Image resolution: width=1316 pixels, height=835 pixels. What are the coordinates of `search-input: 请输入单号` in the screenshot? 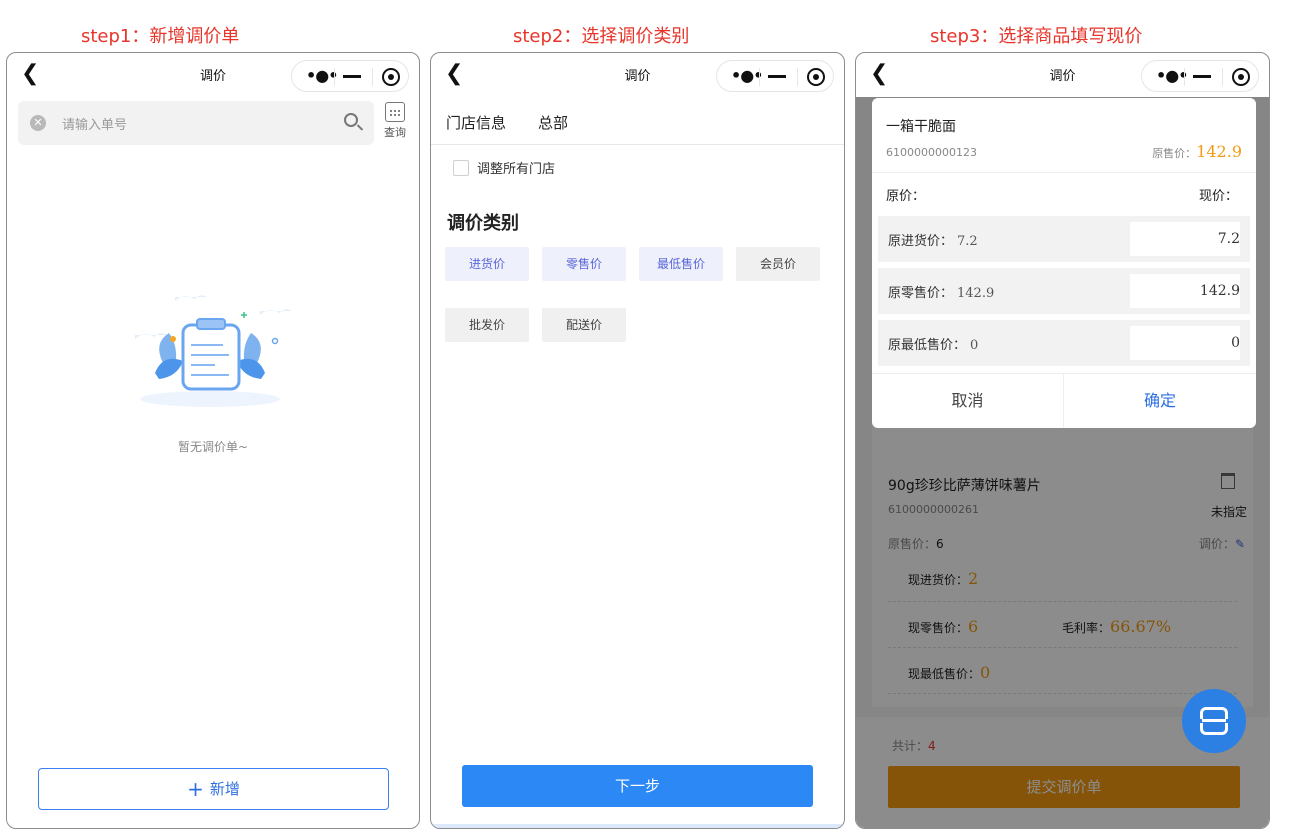 It's located at (94, 123).